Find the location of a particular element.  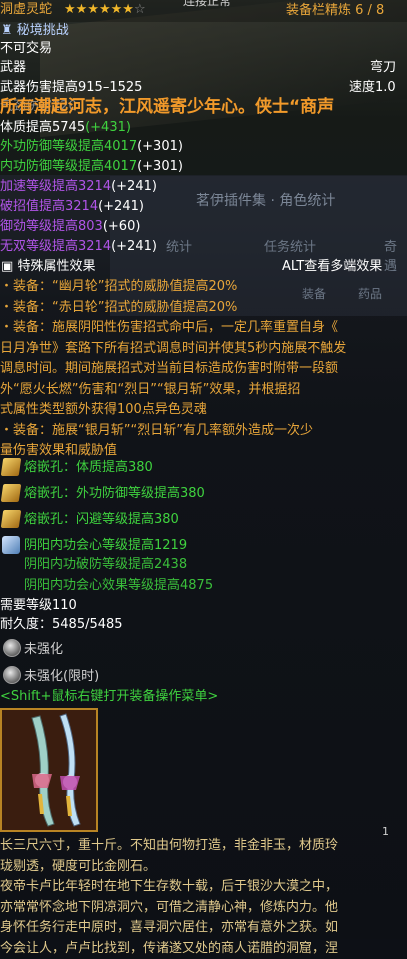

weapon-damage-label: 武器伤害提高915–1525 is located at coordinates (71, 88).